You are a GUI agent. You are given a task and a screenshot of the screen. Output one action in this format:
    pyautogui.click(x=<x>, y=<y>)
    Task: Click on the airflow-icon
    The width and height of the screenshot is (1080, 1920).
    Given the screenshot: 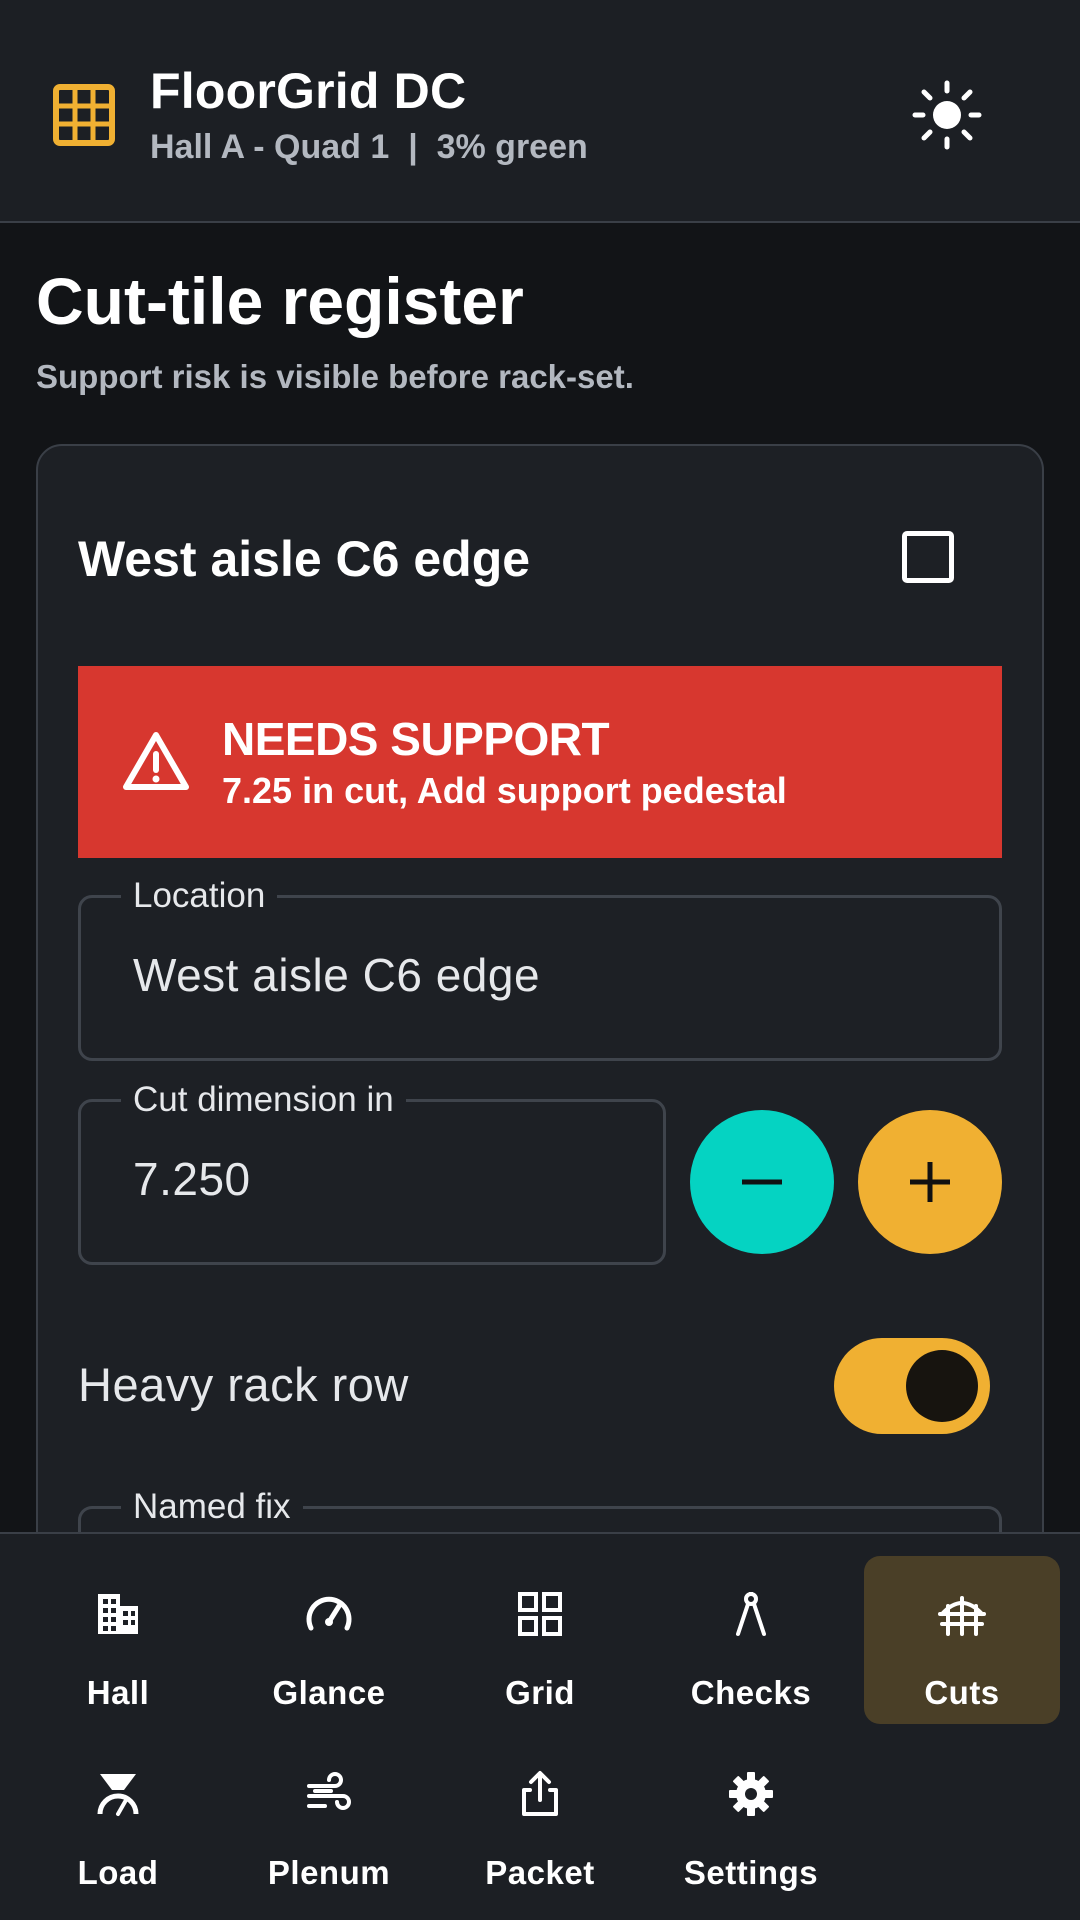 What is the action you would take?
    pyautogui.click(x=329, y=1791)
    